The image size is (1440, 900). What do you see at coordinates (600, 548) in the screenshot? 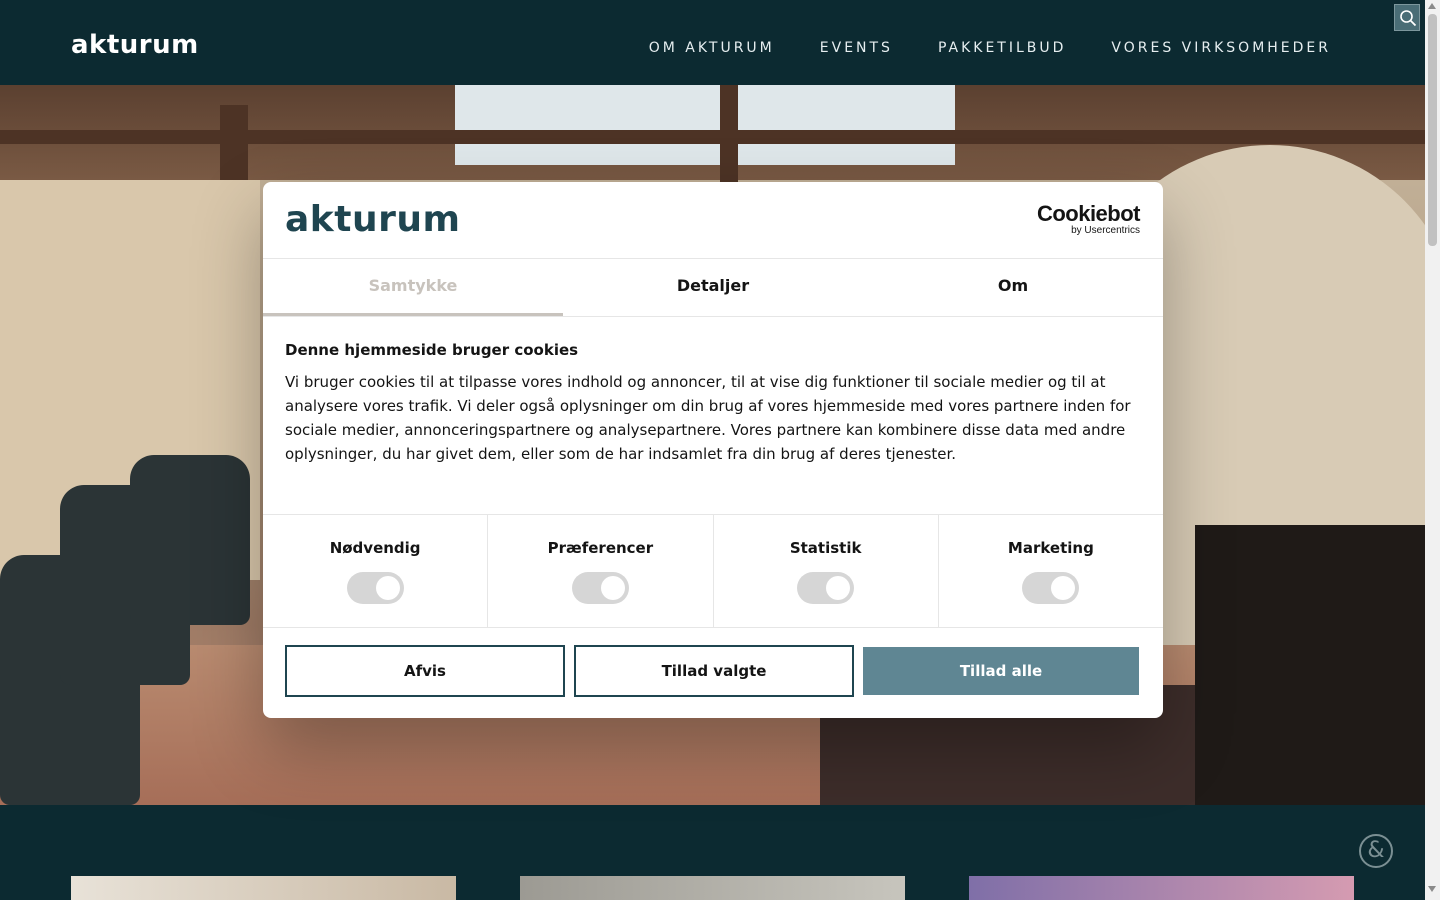
I see `category-label: Præferencer` at bounding box center [600, 548].